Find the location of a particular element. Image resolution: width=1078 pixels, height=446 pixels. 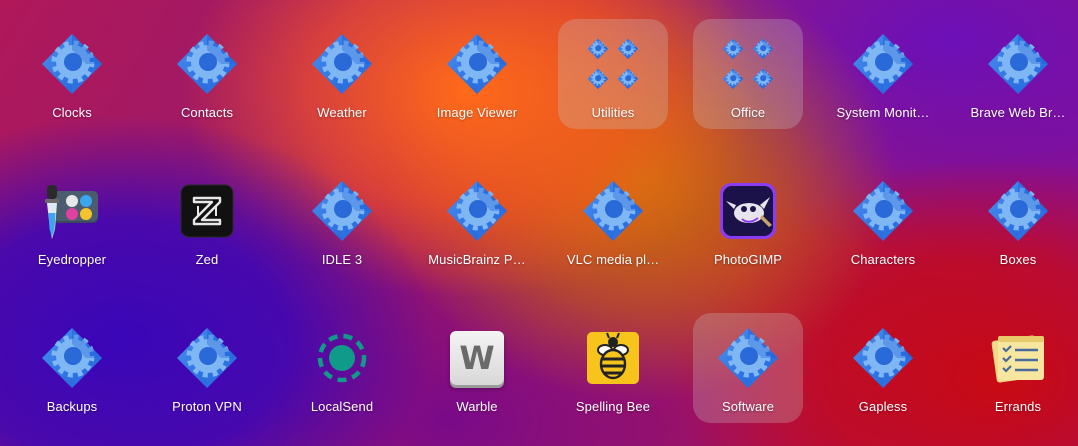

app-photogimp: PhotoGIMP is located at coordinates (748, 221).